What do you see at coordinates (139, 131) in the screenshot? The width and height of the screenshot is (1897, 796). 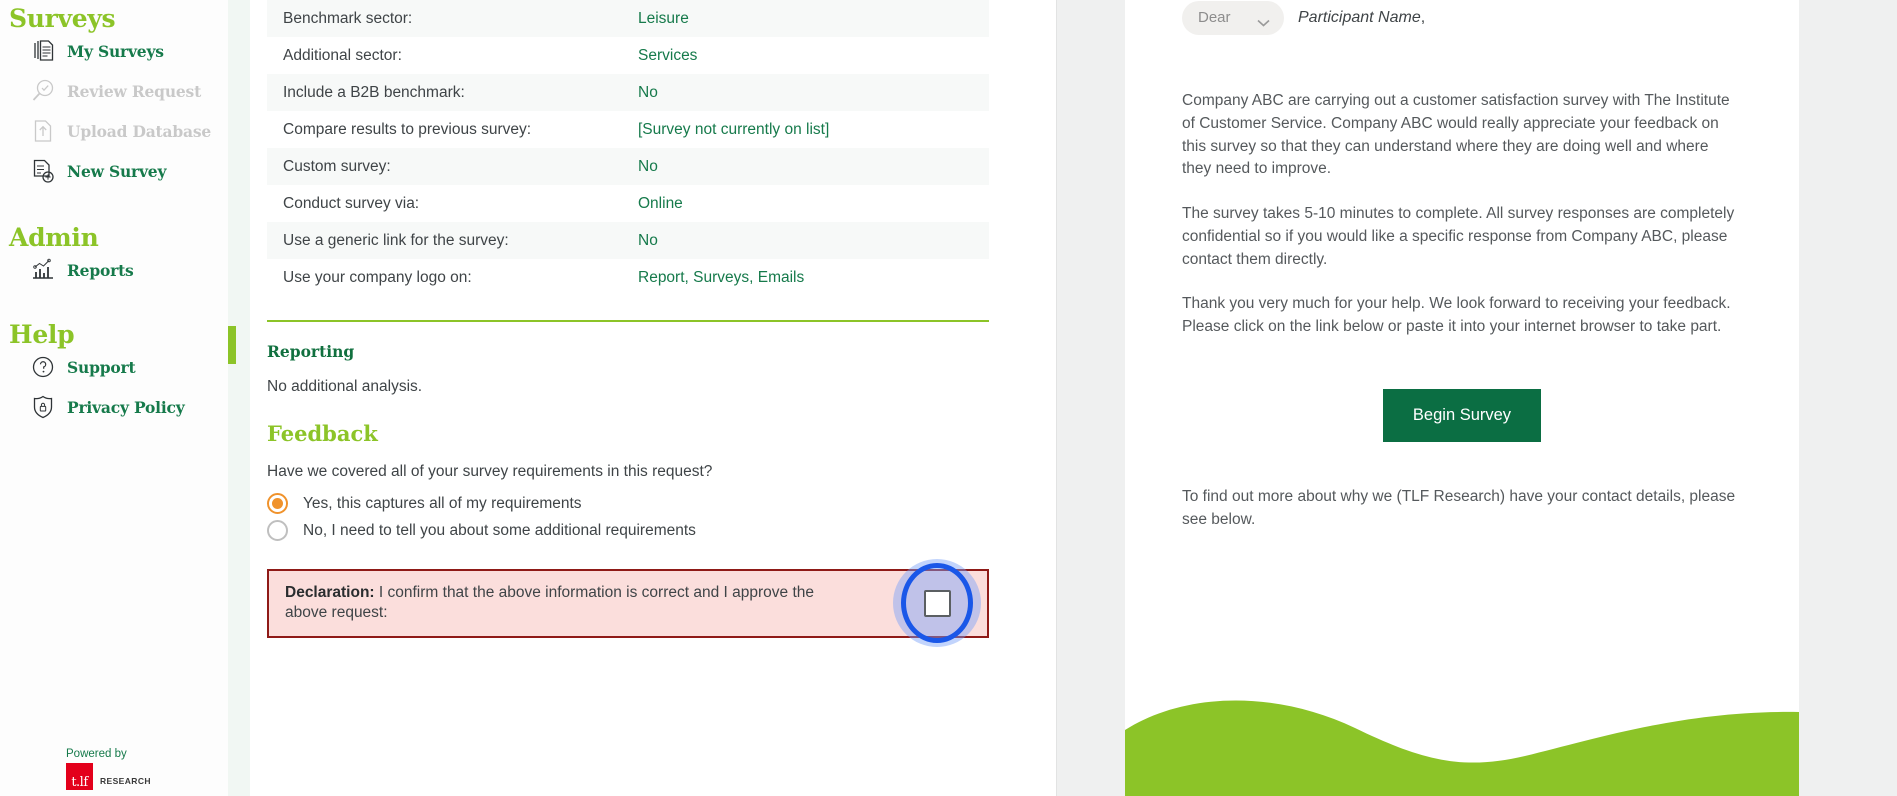 I see `sidebar-item-label: Upload Database` at bounding box center [139, 131].